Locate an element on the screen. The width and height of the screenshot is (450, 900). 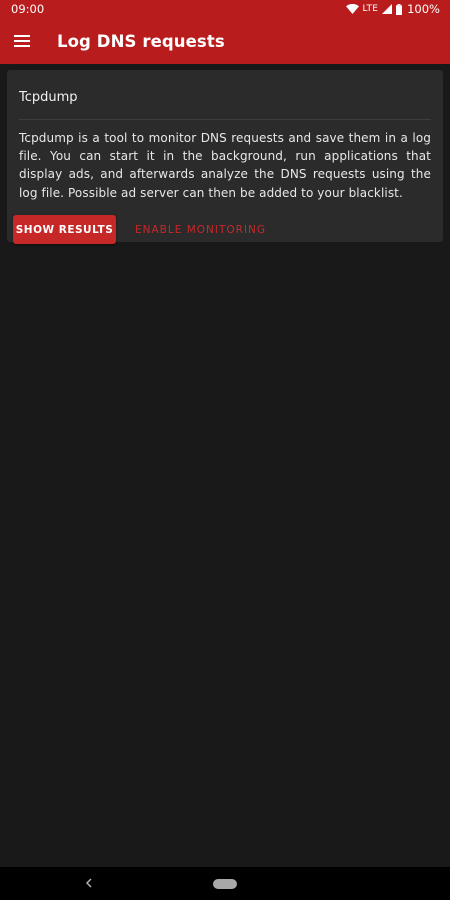
app-bar: Log DNS requests is located at coordinates (225, 41).